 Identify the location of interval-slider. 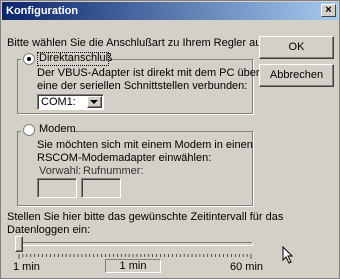
(135, 244).